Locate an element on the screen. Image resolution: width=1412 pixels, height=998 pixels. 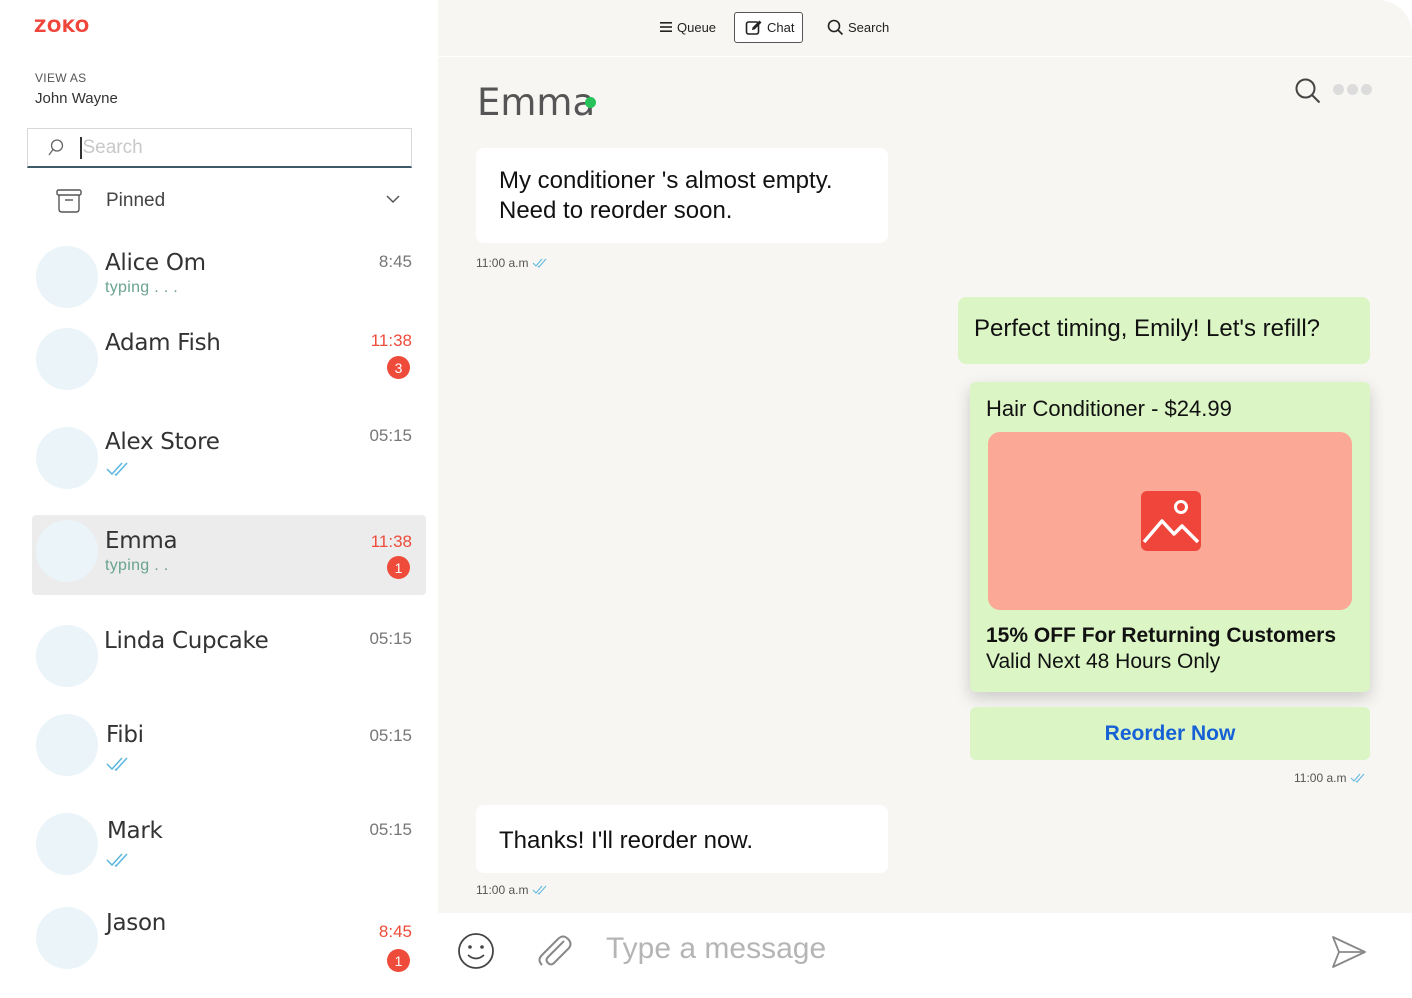
more-options-icon is located at coordinates (1352, 89).